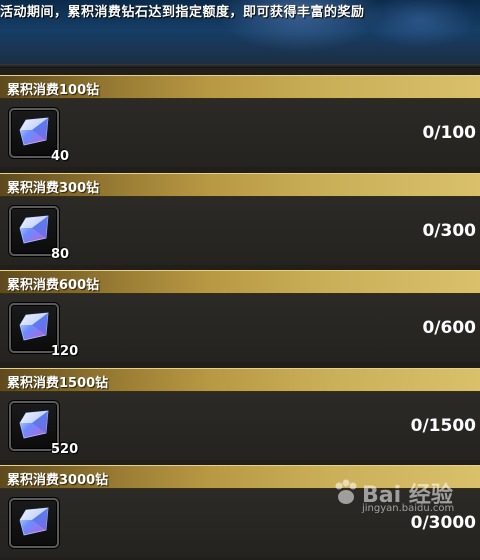 This screenshot has height=560, width=480. I want to click on reward-count: 120, so click(65, 351).